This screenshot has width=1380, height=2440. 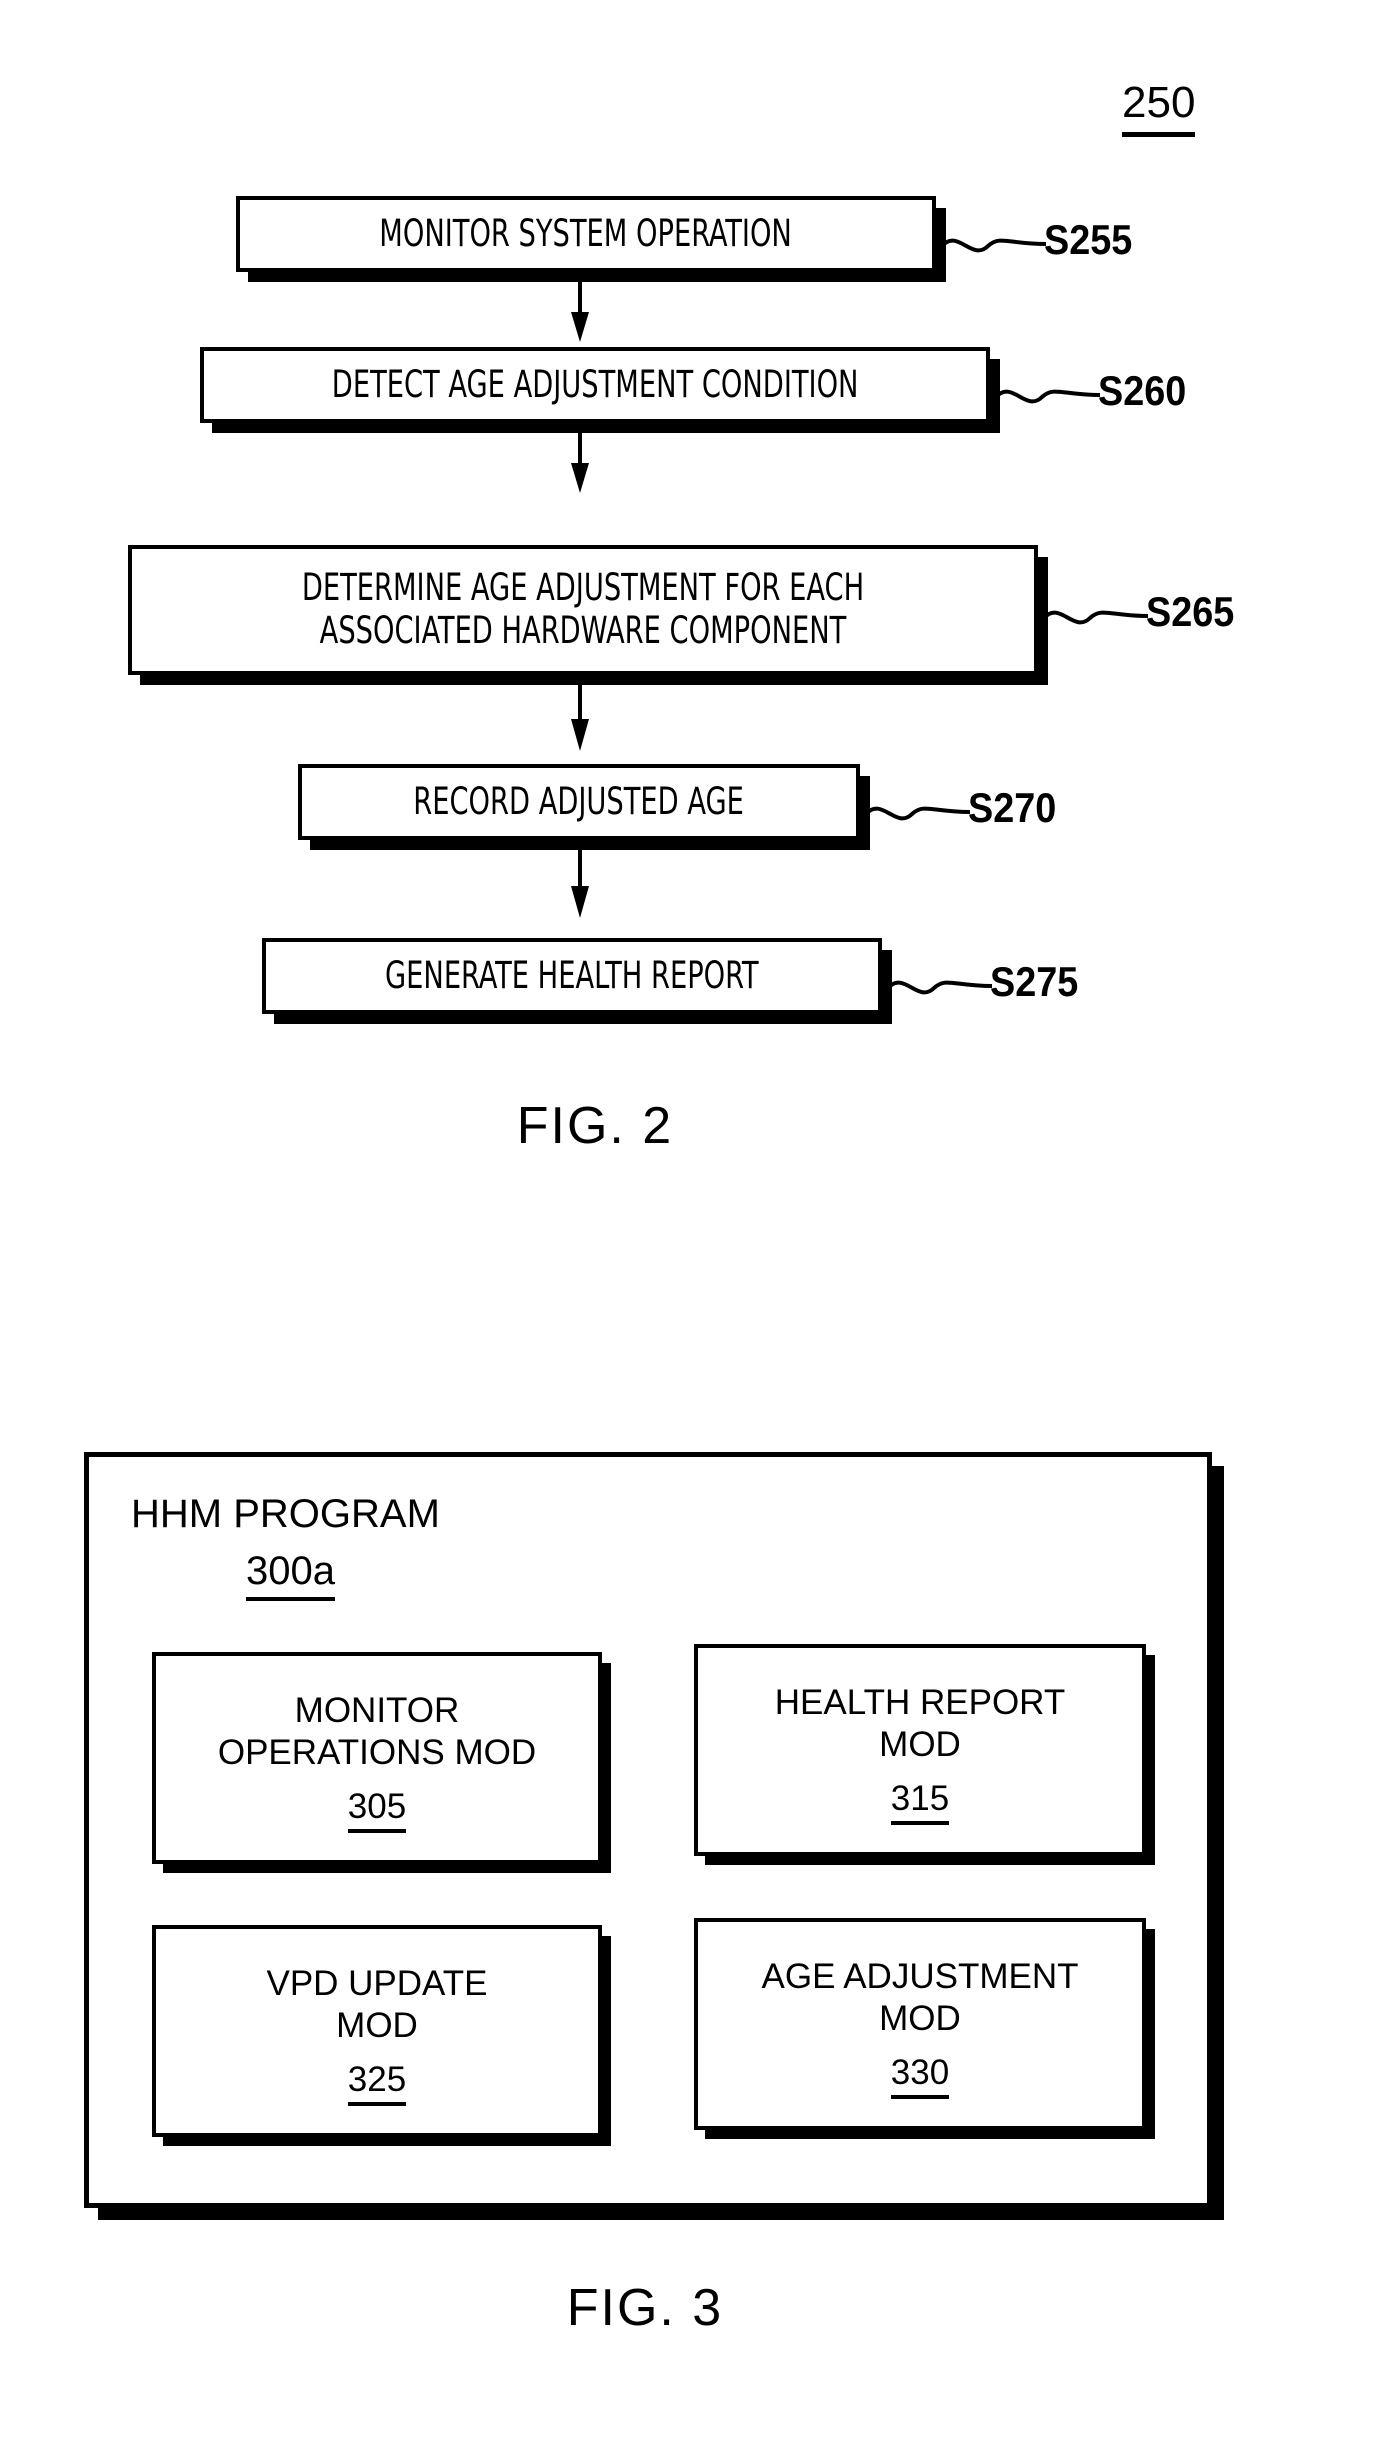 What do you see at coordinates (920, 1723) in the screenshot?
I see `module-name-health-report: HEALTH REPORT MOD` at bounding box center [920, 1723].